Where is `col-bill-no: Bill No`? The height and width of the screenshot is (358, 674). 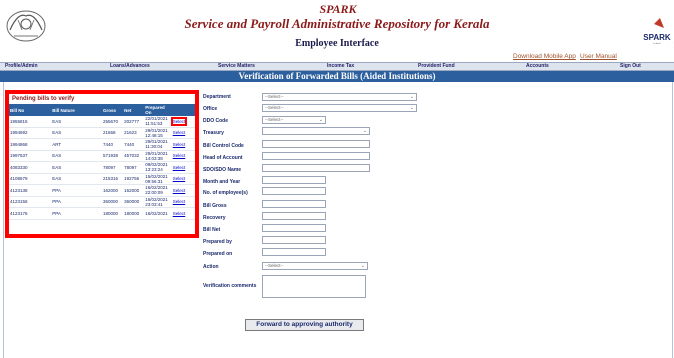 col-bill-no: Bill No is located at coordinates (30, 110).